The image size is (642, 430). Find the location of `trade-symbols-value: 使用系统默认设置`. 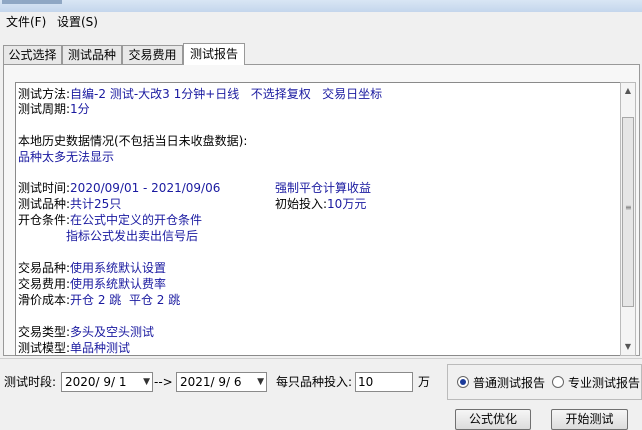

trade-symbols-value: 使用系统默认设置 is located at coordinates (118, 268).